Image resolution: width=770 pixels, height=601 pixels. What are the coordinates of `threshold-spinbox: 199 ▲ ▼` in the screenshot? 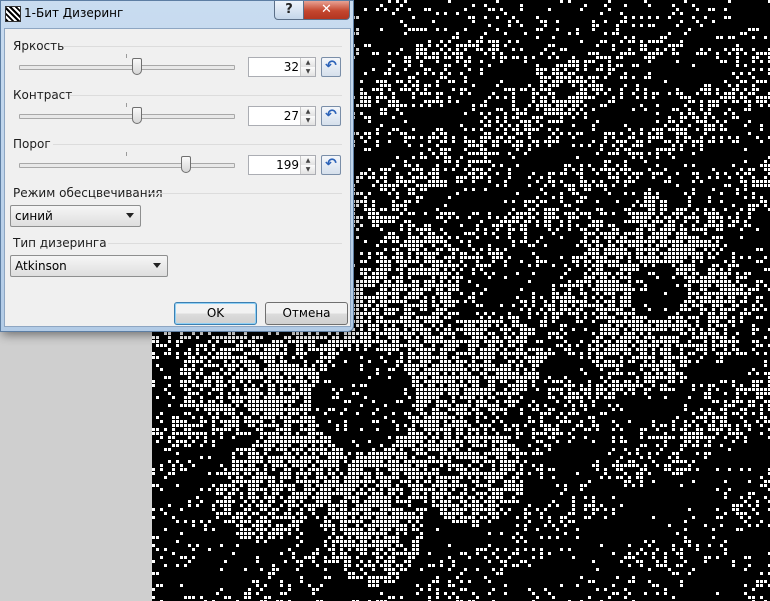 It's located at (282, 165).